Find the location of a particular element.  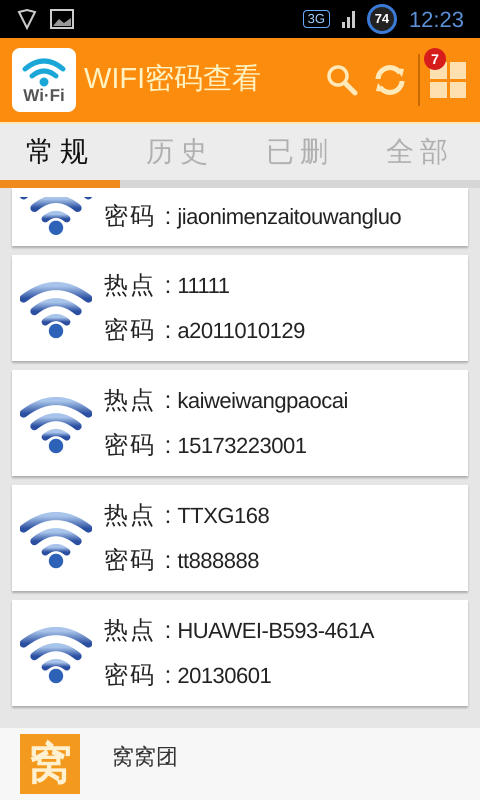

app-title: WIFI密码查看 is located at coordinates (173, 80).